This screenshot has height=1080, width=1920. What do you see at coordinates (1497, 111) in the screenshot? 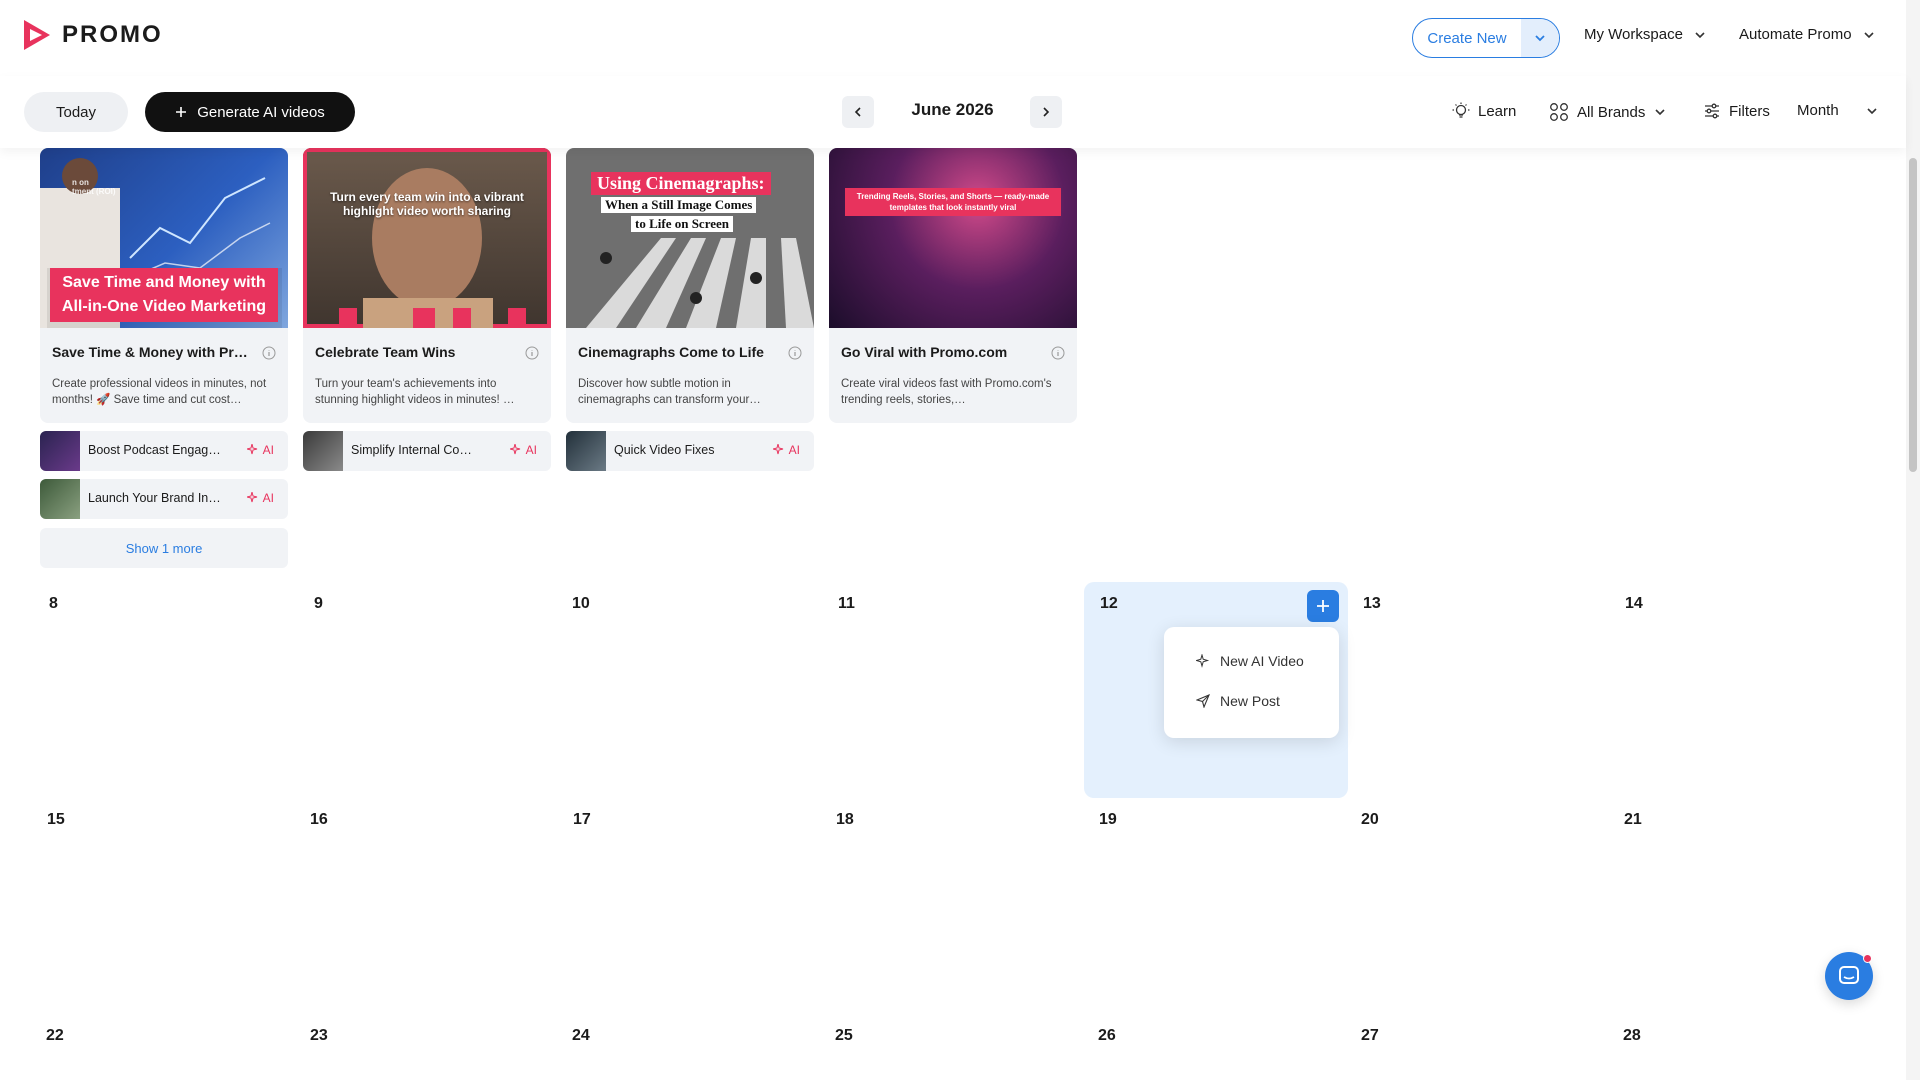
I see `learn-label: Learn` at bounding box center [1497, 111].